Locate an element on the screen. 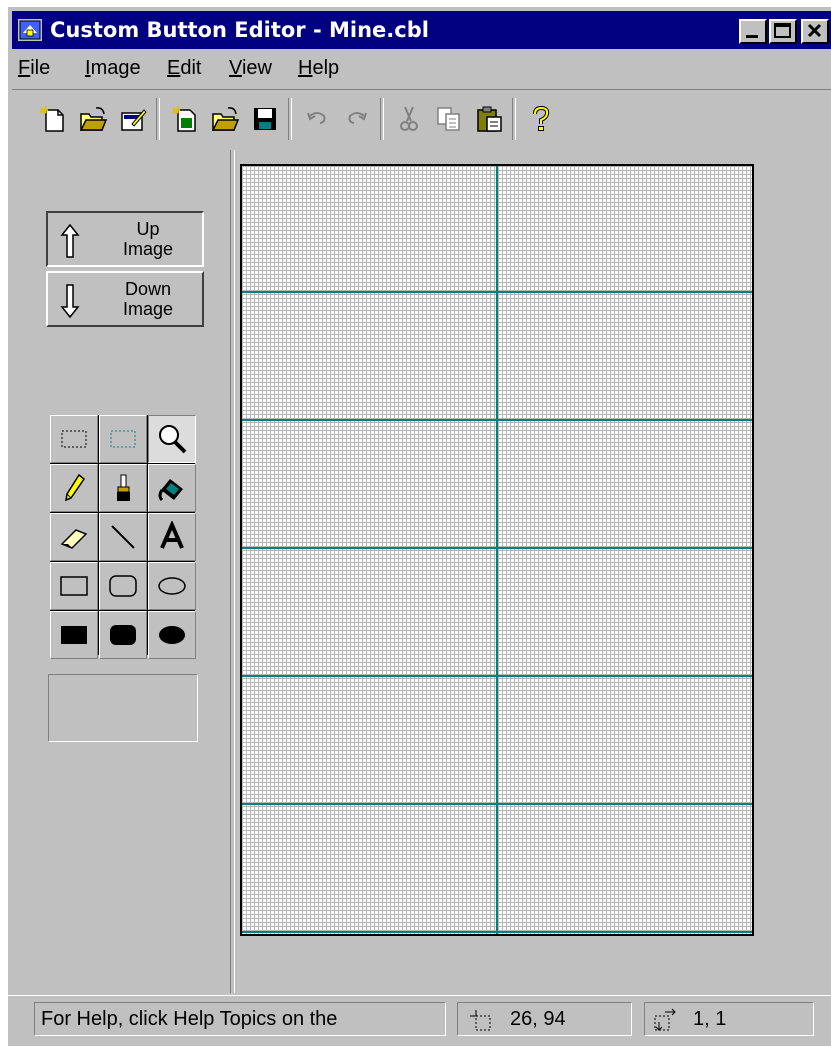  cut-button is located at coordinates (409, 119).